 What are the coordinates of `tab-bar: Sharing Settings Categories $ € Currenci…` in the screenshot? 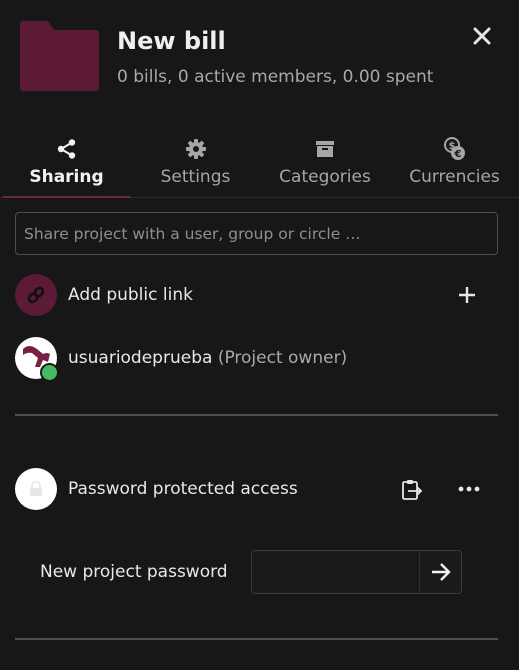 It's located at (259, 164).